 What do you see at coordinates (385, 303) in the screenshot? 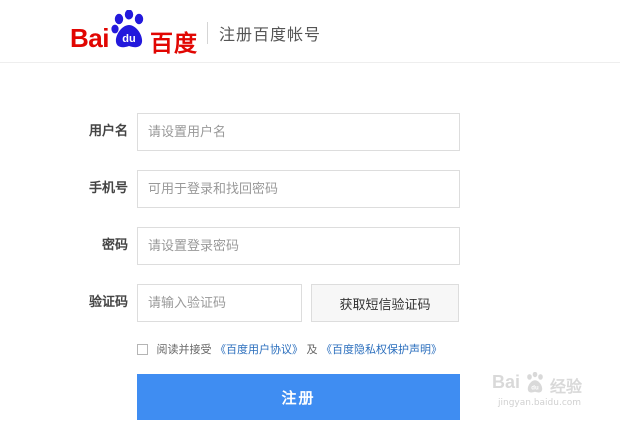
I see `get-sms-code-button: 获取短信验证码` at bounding box center [385, 303].